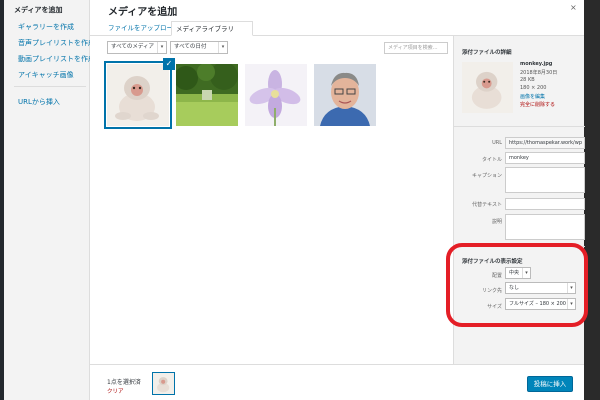  Describe the element at coordinates (517, 285) in the screenshot. I see `highlight-annotation` at that location.